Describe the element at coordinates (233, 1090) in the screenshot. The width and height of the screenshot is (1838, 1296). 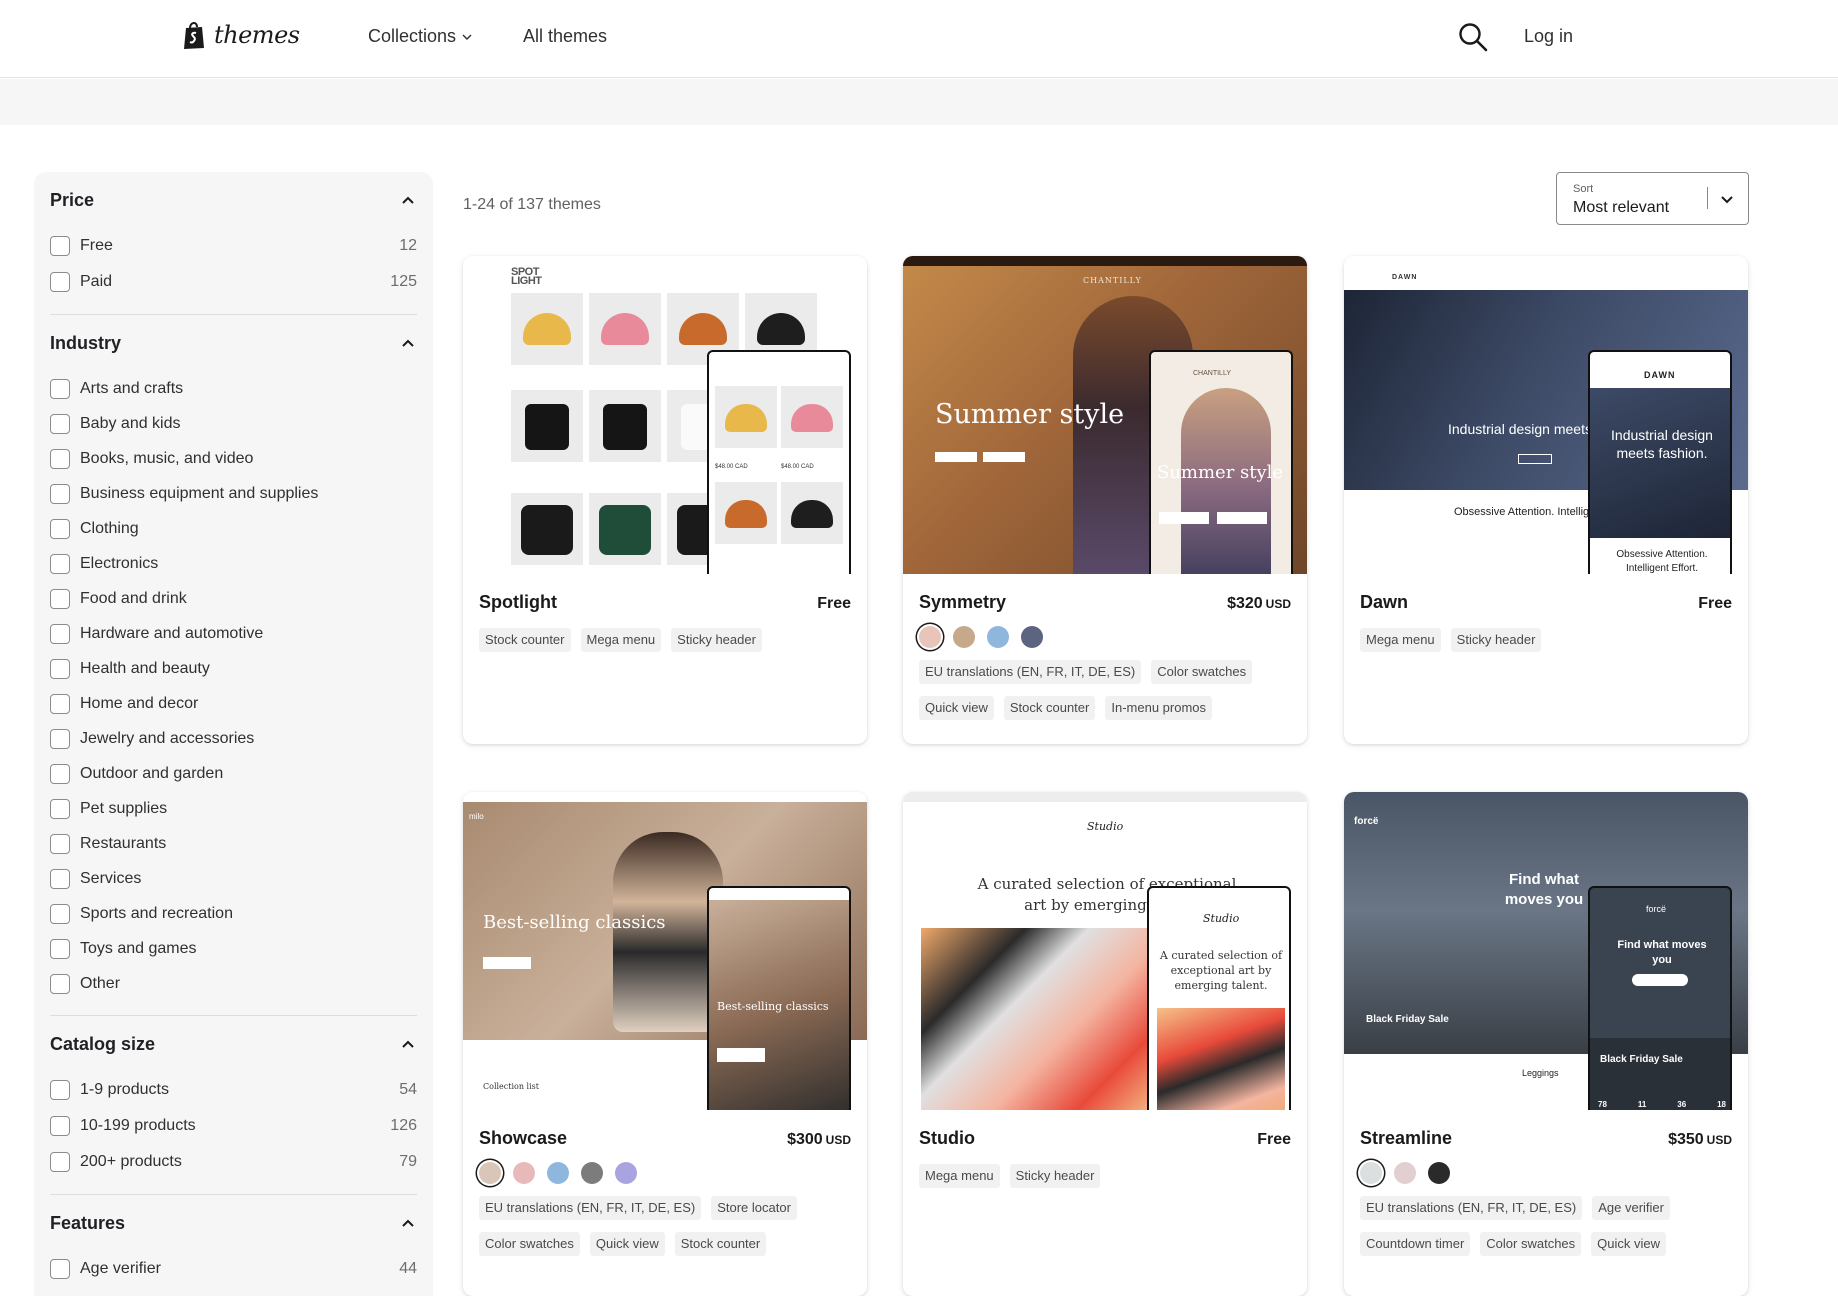
I see `filter-option: 1-9 products 54` at that location.